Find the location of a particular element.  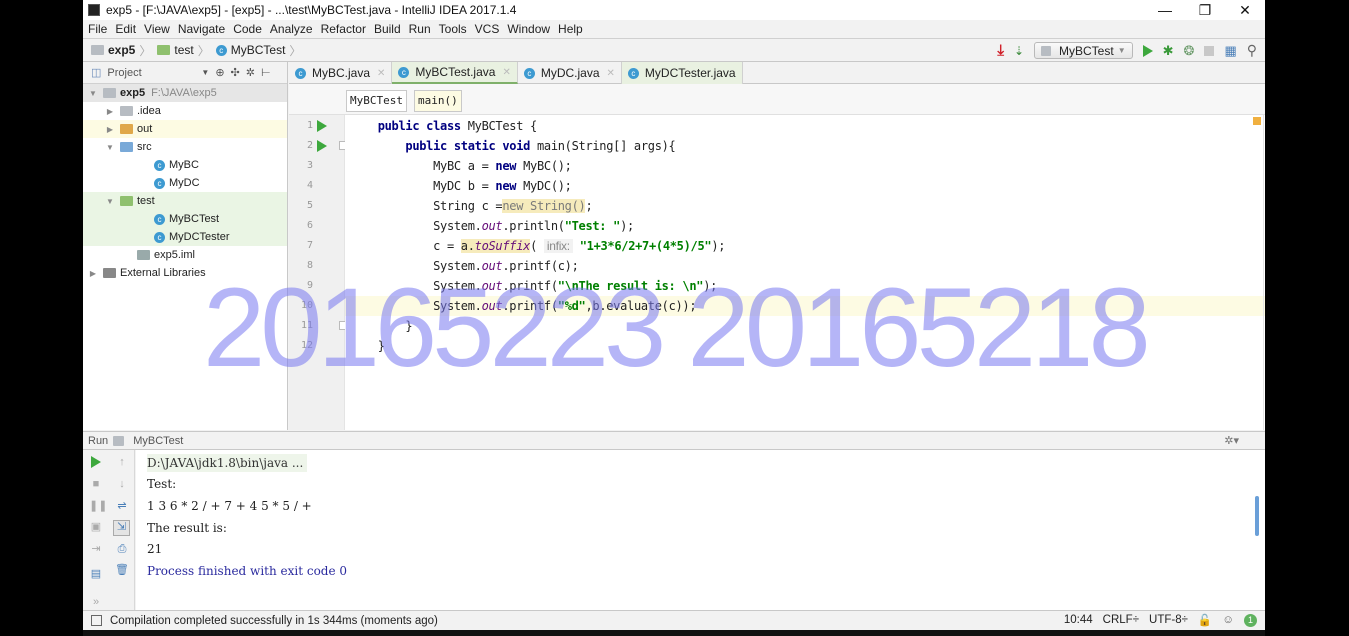

rerun-icon is located at coordinates (96, 462).